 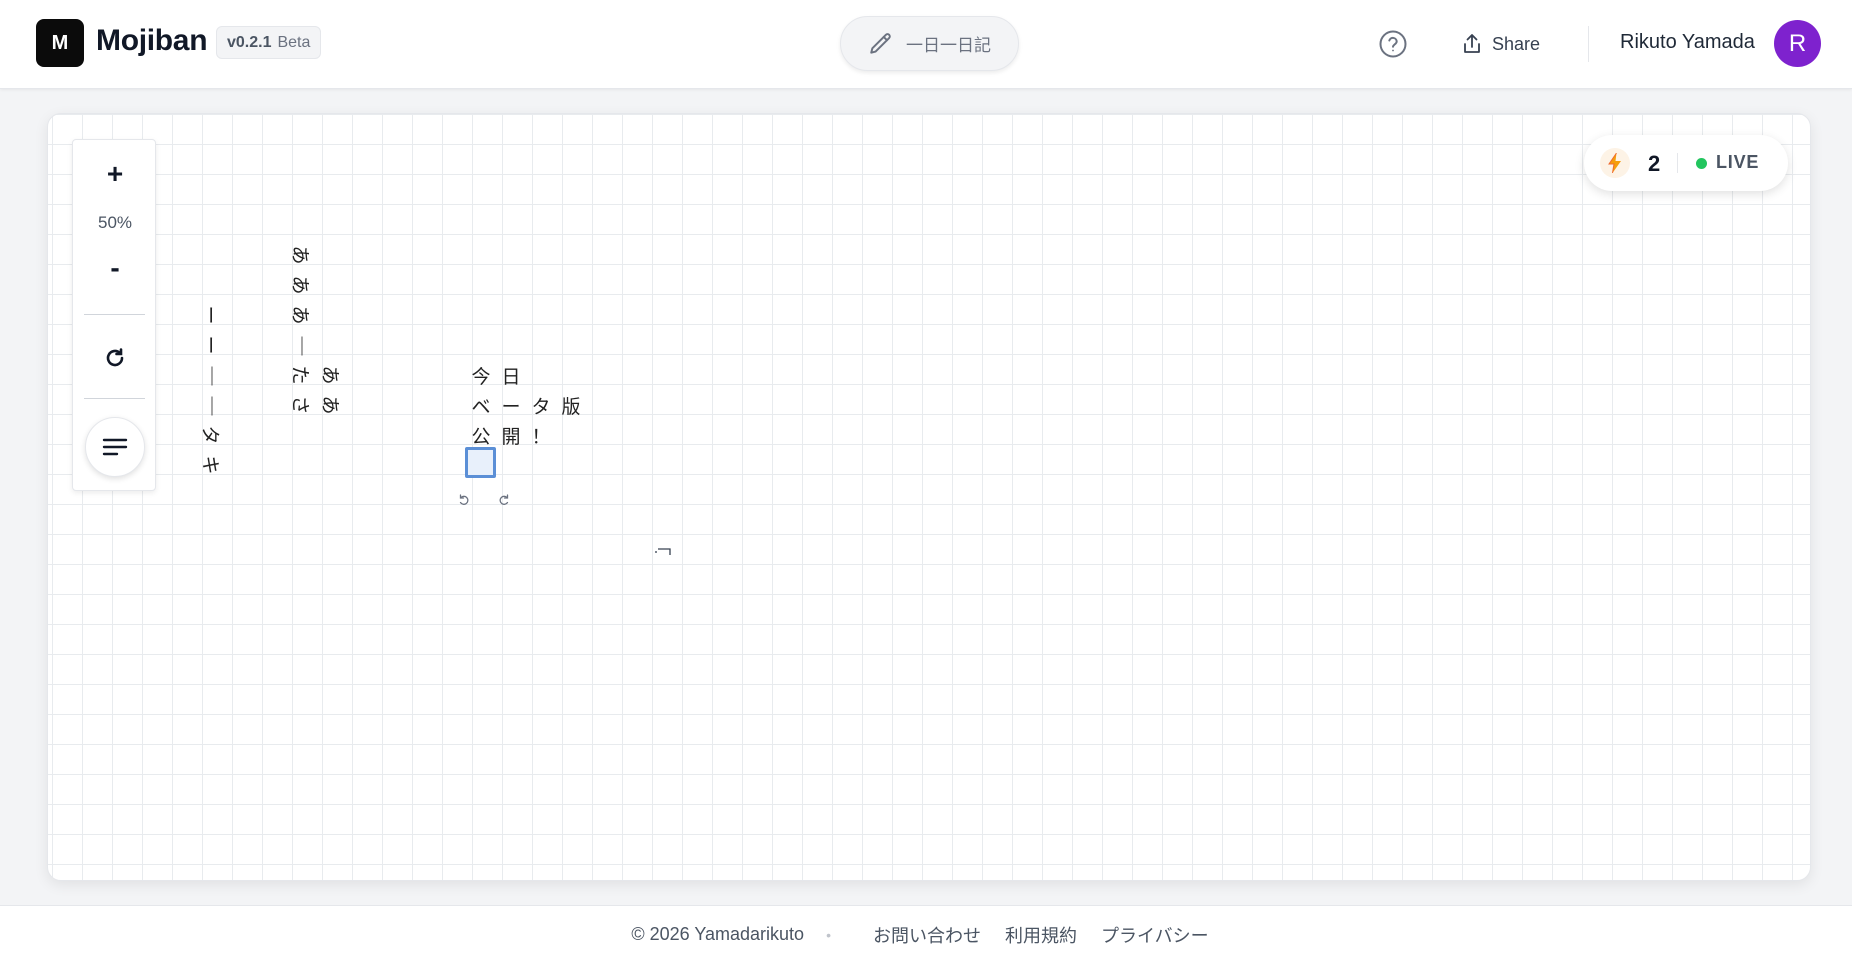 What do you see at coordinates (541, 435) in the screenshot?
I see `grid-char: ！` at bounding box center [541, 435].